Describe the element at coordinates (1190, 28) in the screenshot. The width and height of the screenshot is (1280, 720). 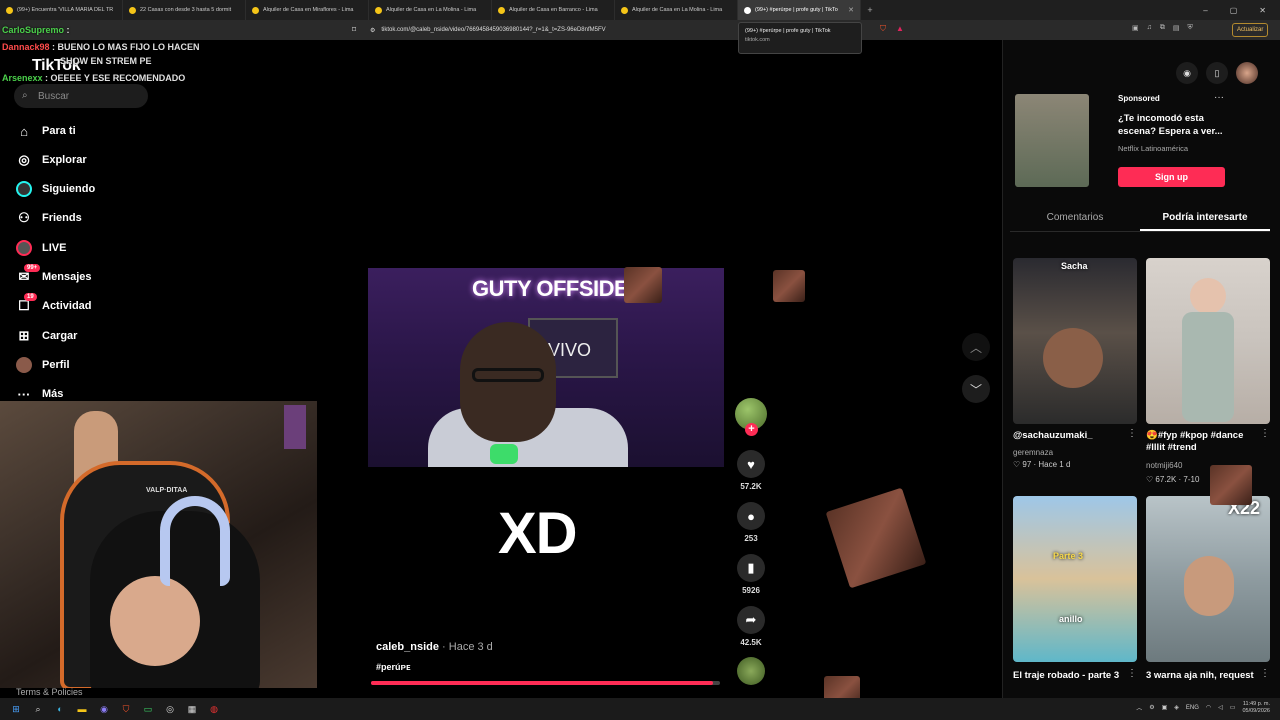
I see `vpn-icon: ⛨` at that location.